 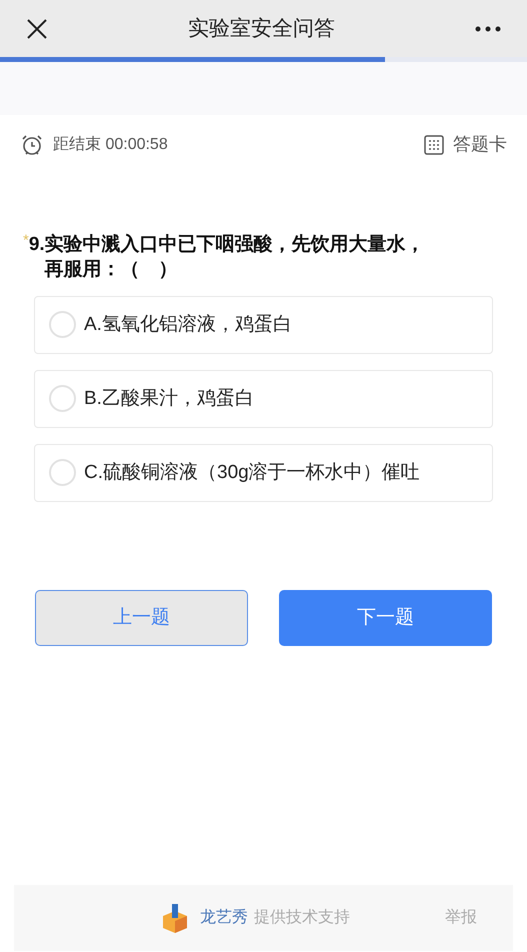 What do you see at coordinates (488, 29) in the screenshot?
I see `more-icon` at bounding box center [488, 29].